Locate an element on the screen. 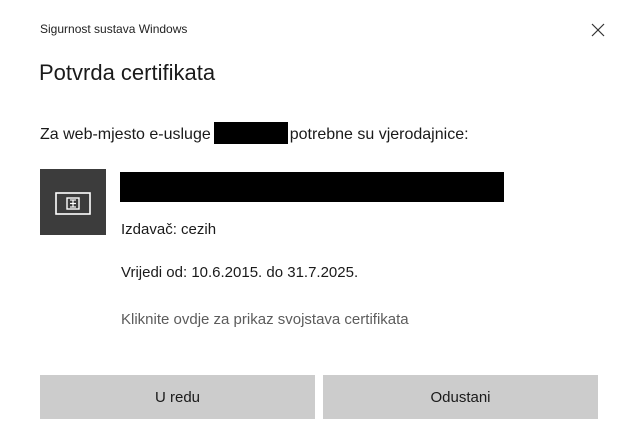 This screenshot has width=620, height=441. certificate-tile is located at coordinates (73, 202).